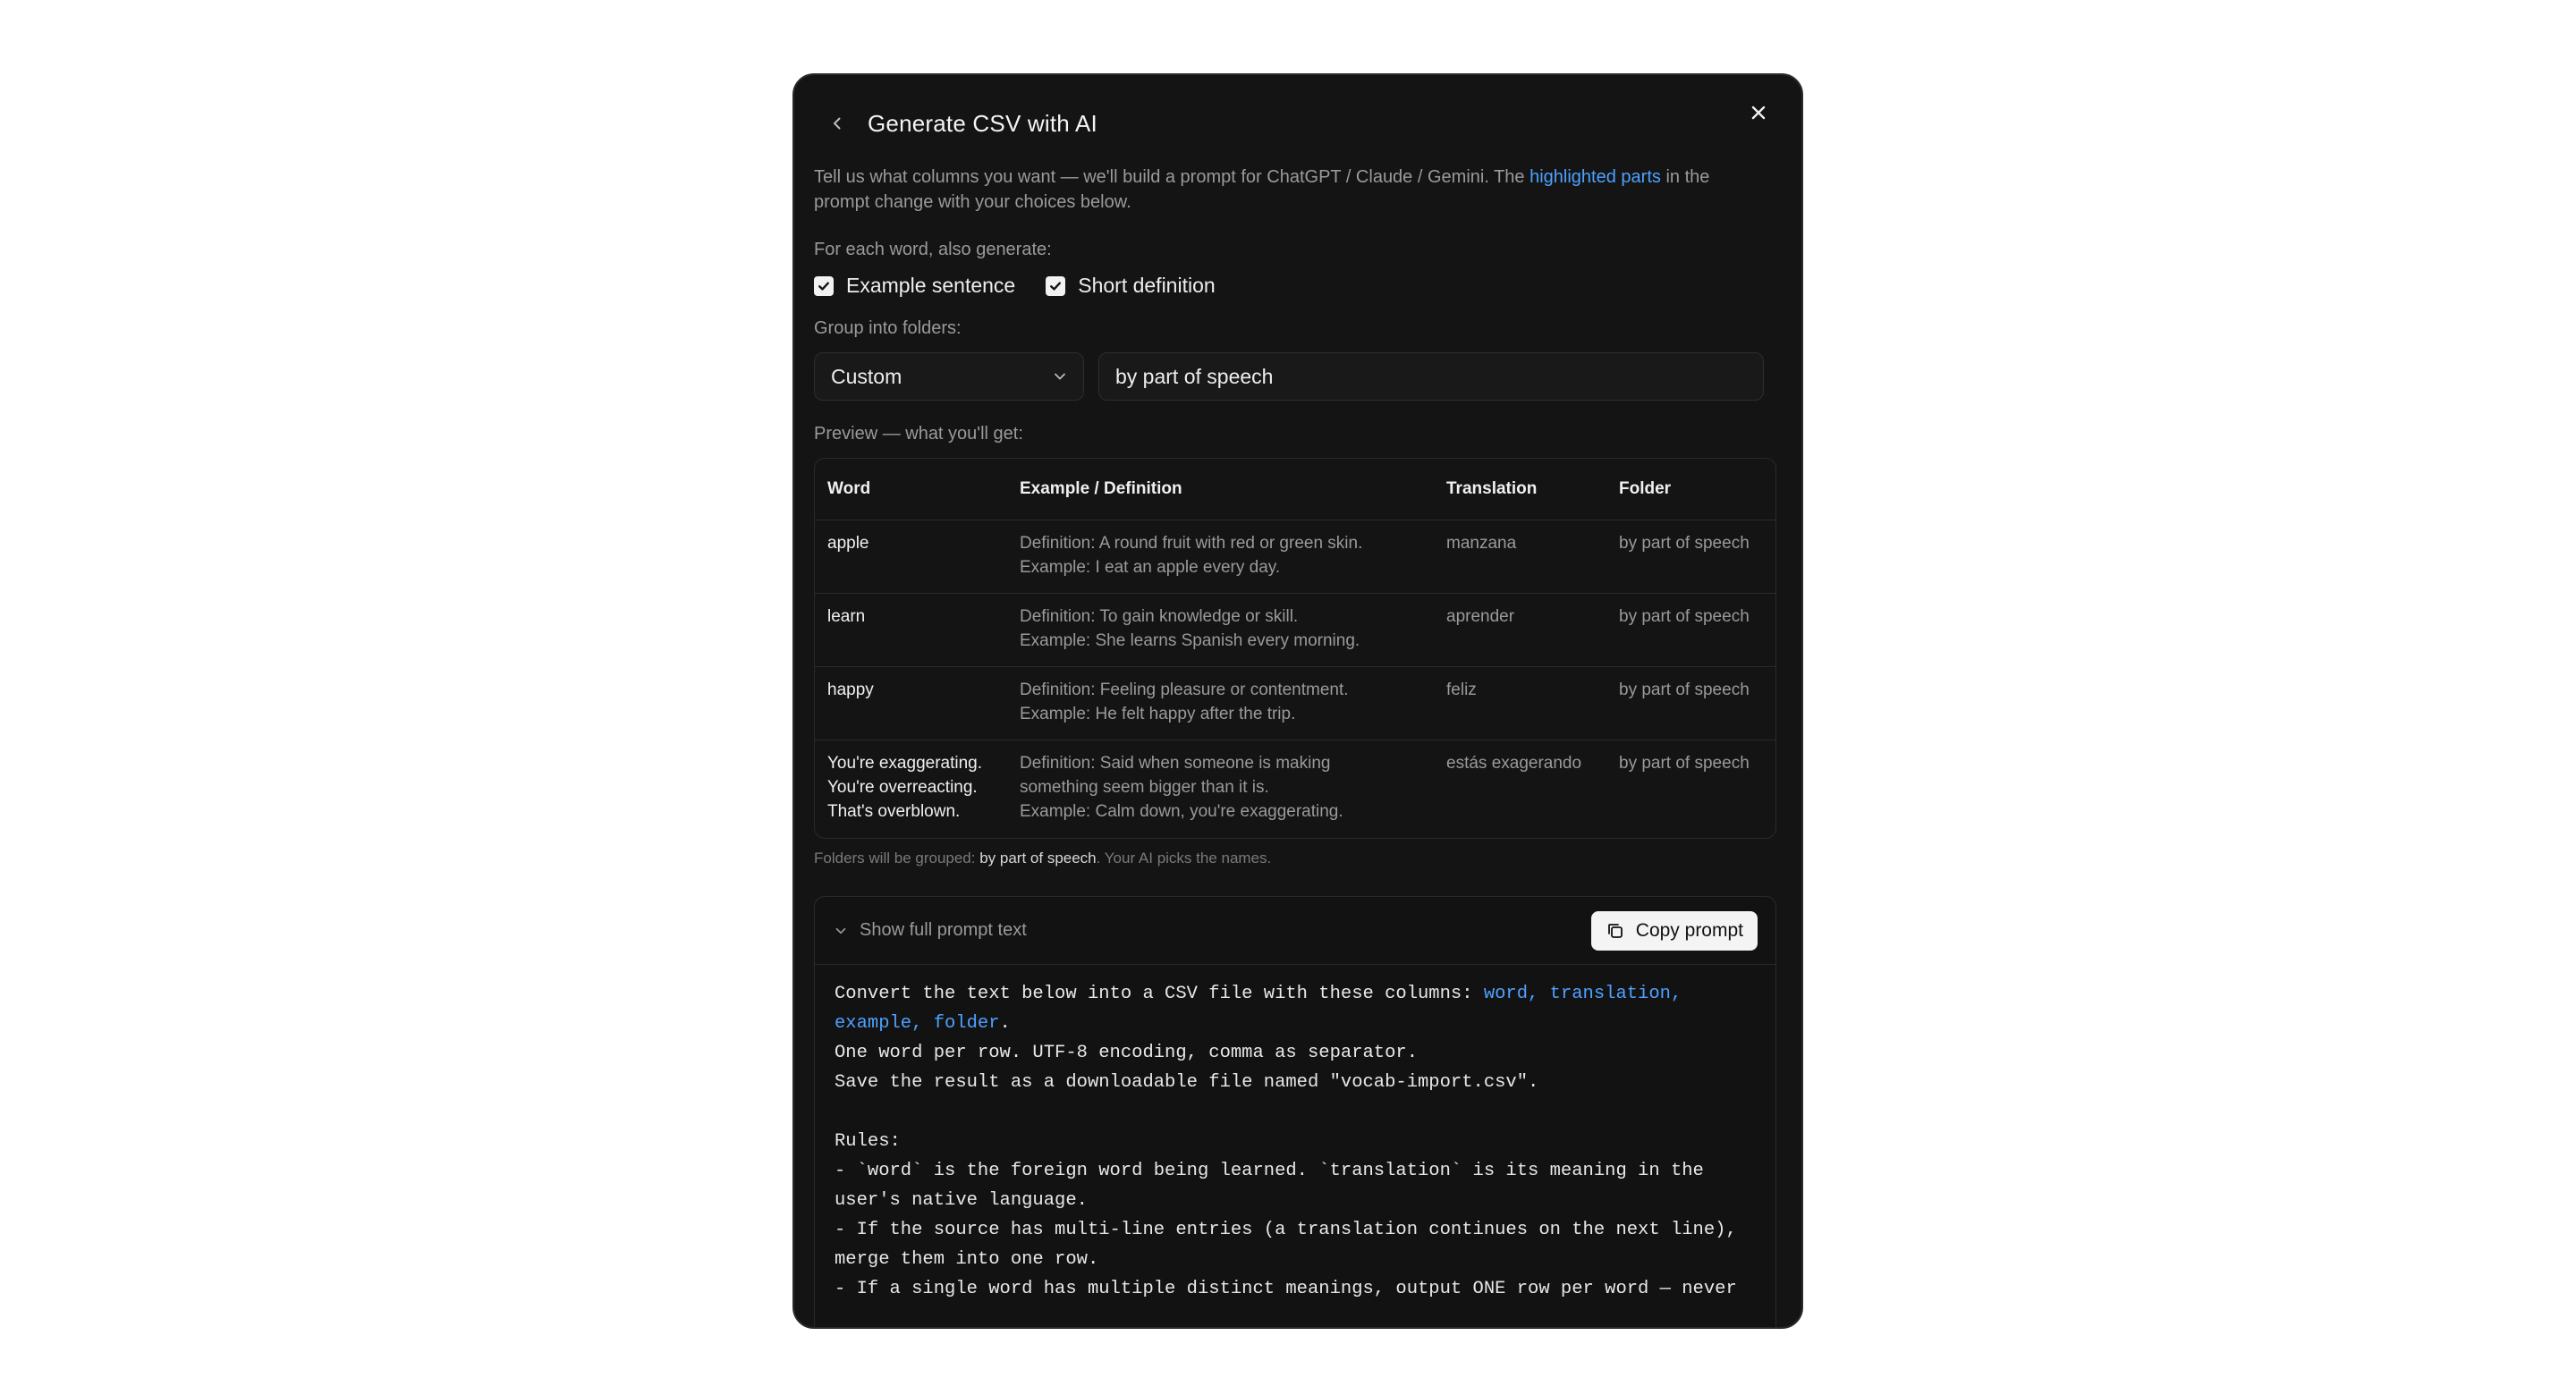  What do you see at coordinates (848, 543) in the screenshot?
I see `word-text: apple` at bounding box center [848, 543].